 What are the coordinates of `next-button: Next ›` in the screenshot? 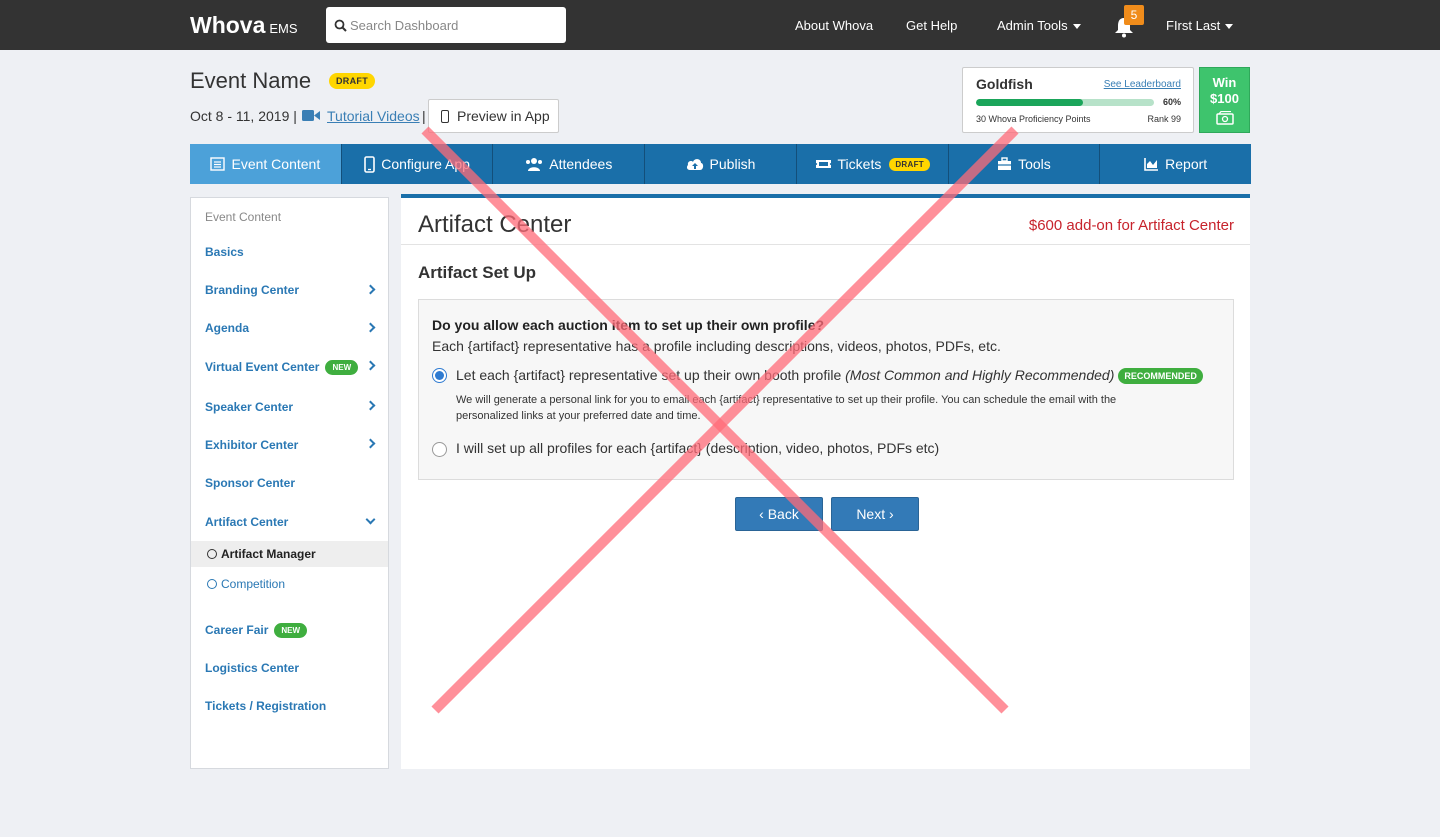 It's located at (875, 514).